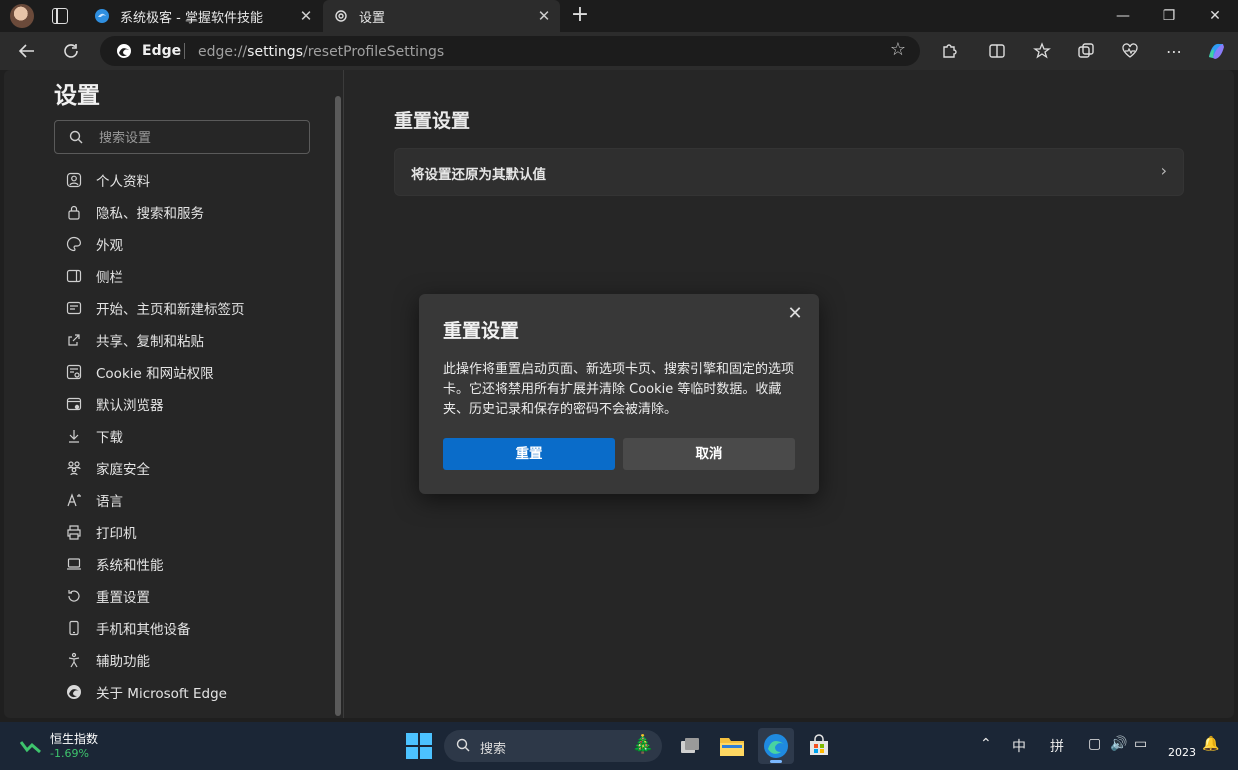  I want to click on minimize-button: —, so click(1123, 16).